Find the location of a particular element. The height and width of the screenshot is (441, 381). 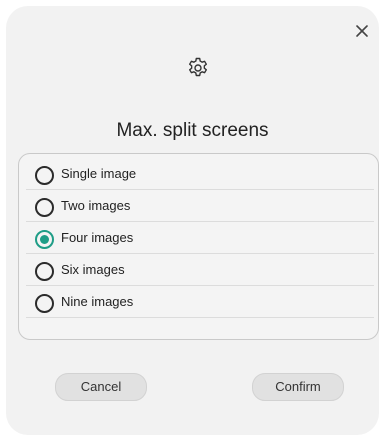

radio-button-selected is located at coordinates (44, 239).